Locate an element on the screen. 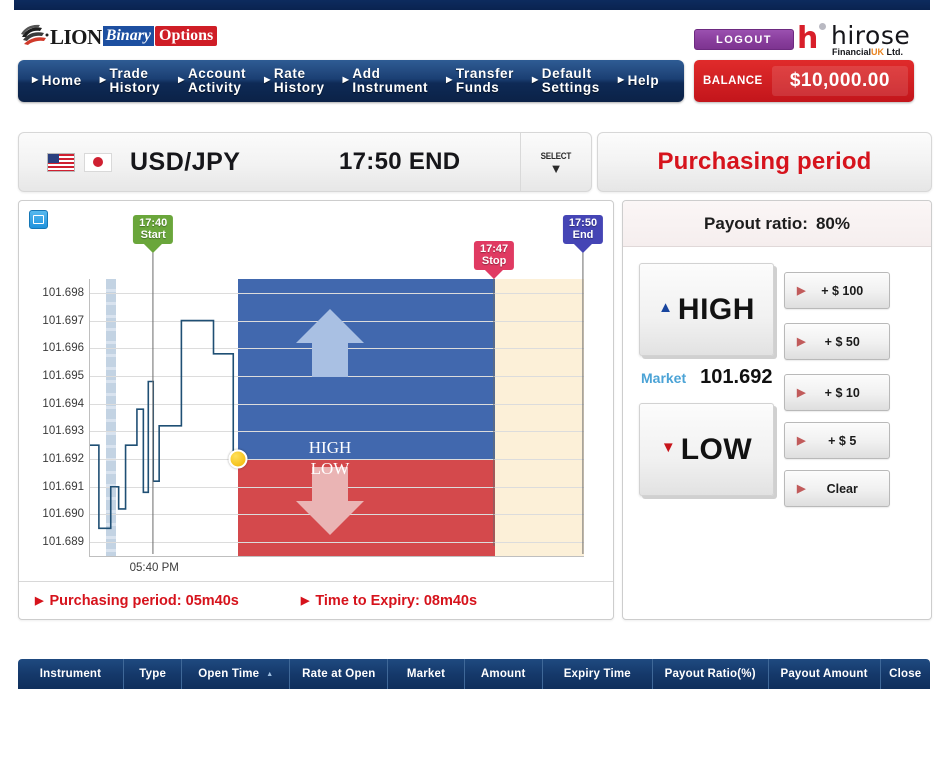  amount-button-clear: ▶ Clear is located at coordinates (837, 488).